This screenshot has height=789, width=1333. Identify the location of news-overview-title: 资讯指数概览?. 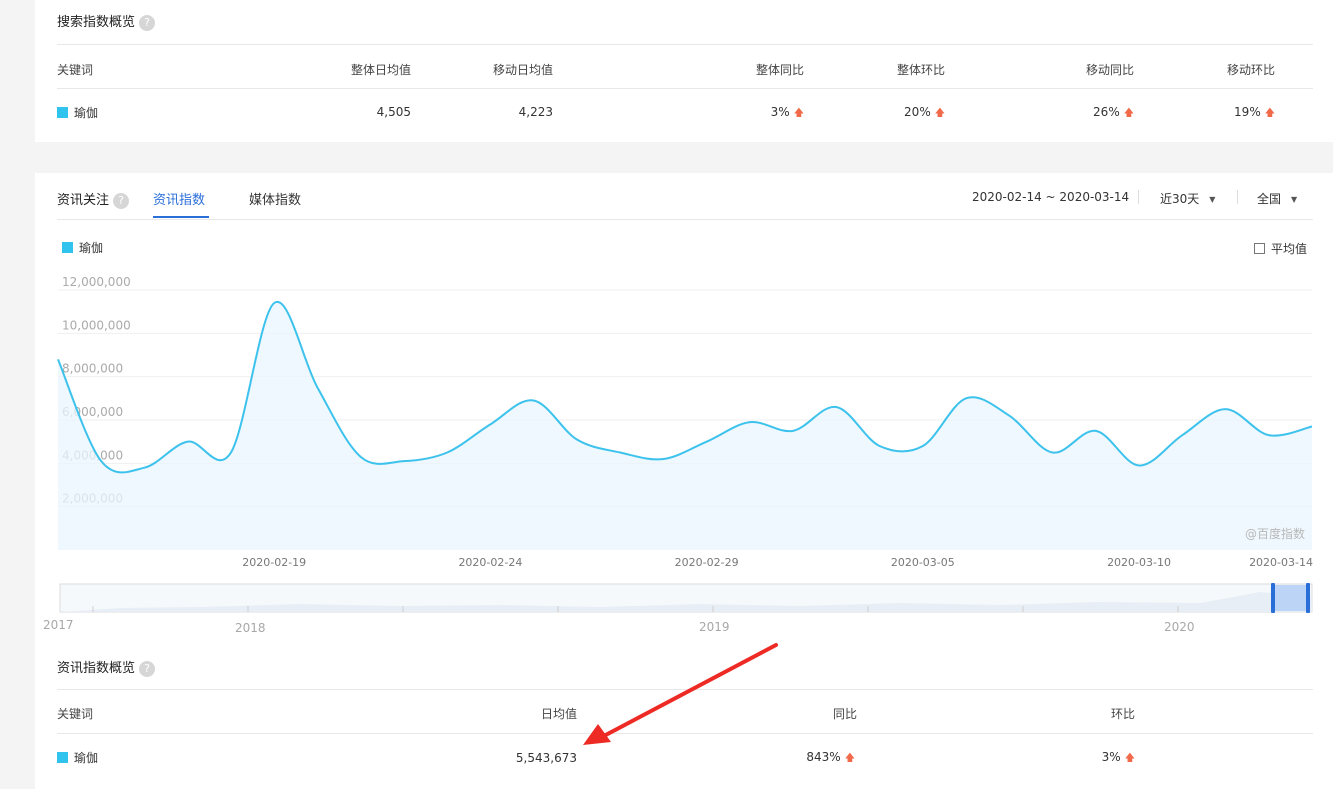
(106, 667).